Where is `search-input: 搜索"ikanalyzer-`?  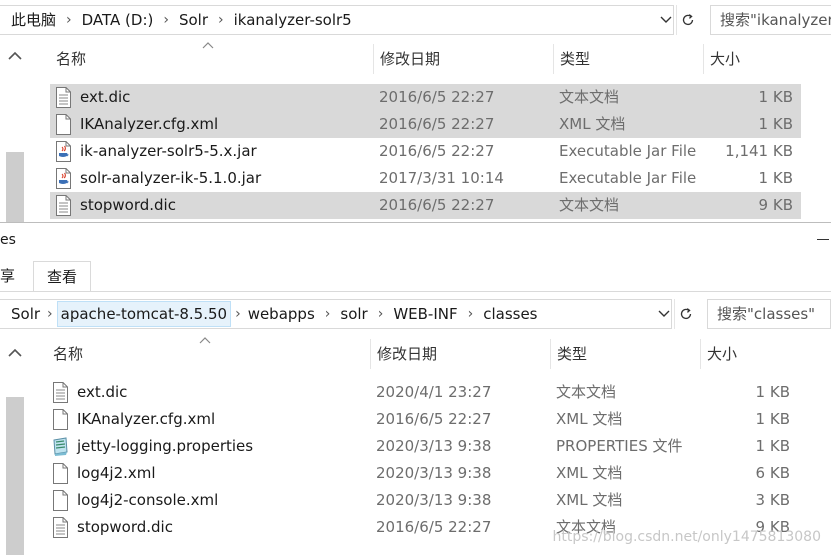 search-input: 搜索"ikanalyzer- is located at coordinates (770, 20).